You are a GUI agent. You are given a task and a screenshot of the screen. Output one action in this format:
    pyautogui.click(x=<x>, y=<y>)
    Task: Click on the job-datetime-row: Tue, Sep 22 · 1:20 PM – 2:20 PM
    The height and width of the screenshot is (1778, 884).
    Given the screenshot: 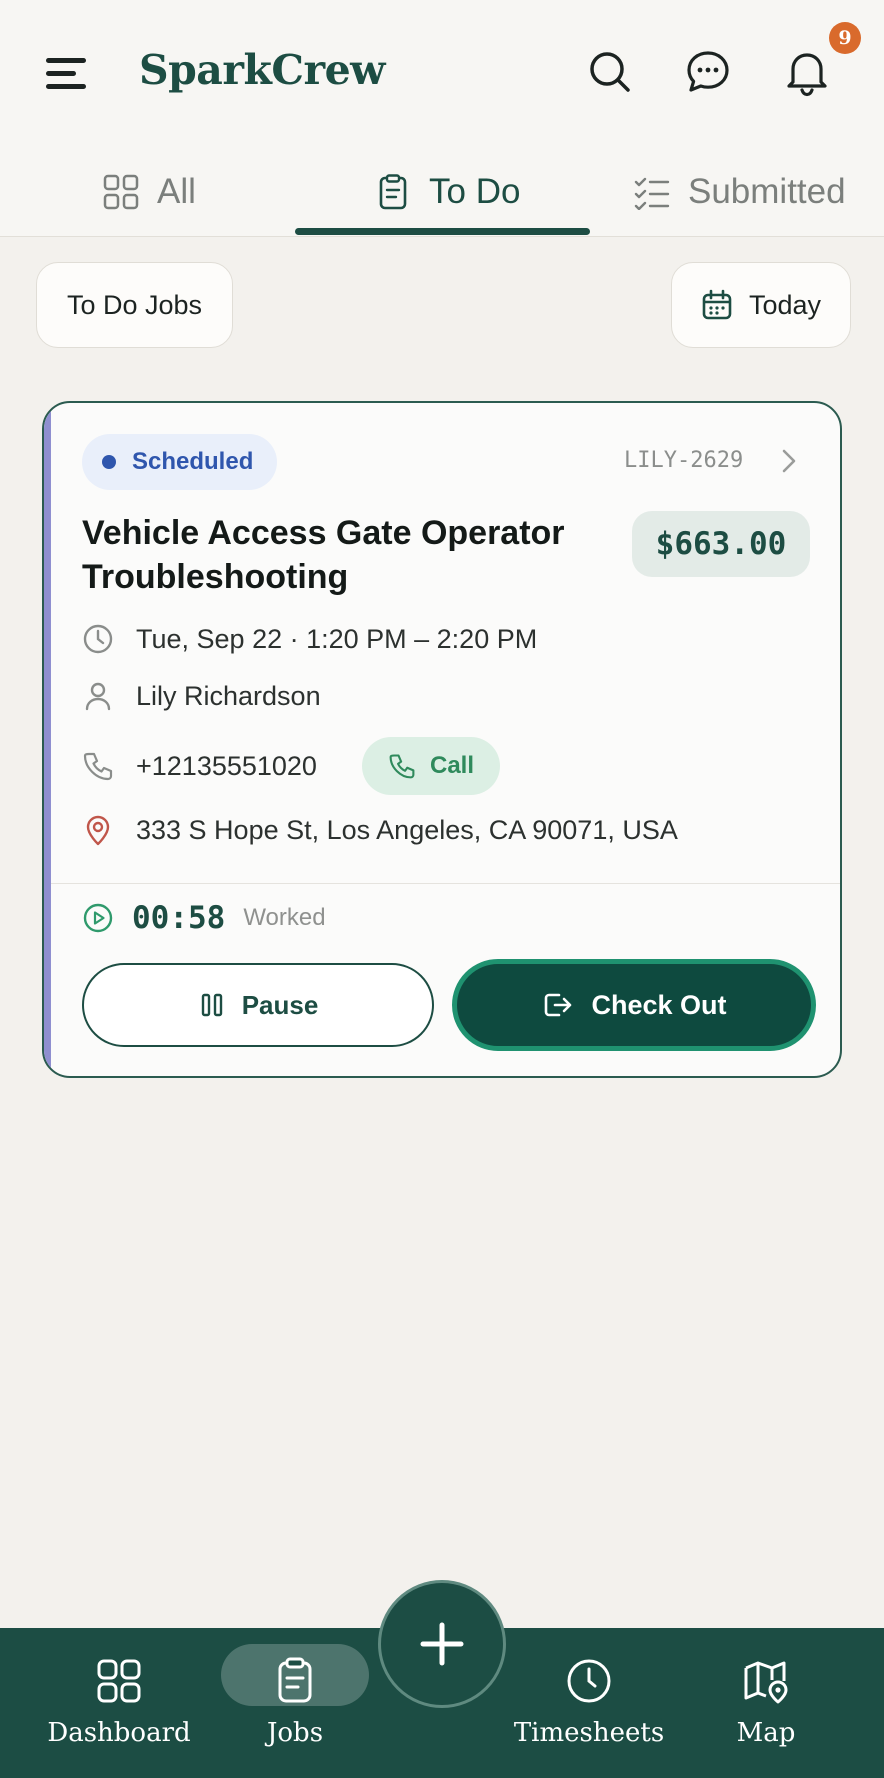 What is the action you would take?
    pyautogui.click(x=309, y=639)
    